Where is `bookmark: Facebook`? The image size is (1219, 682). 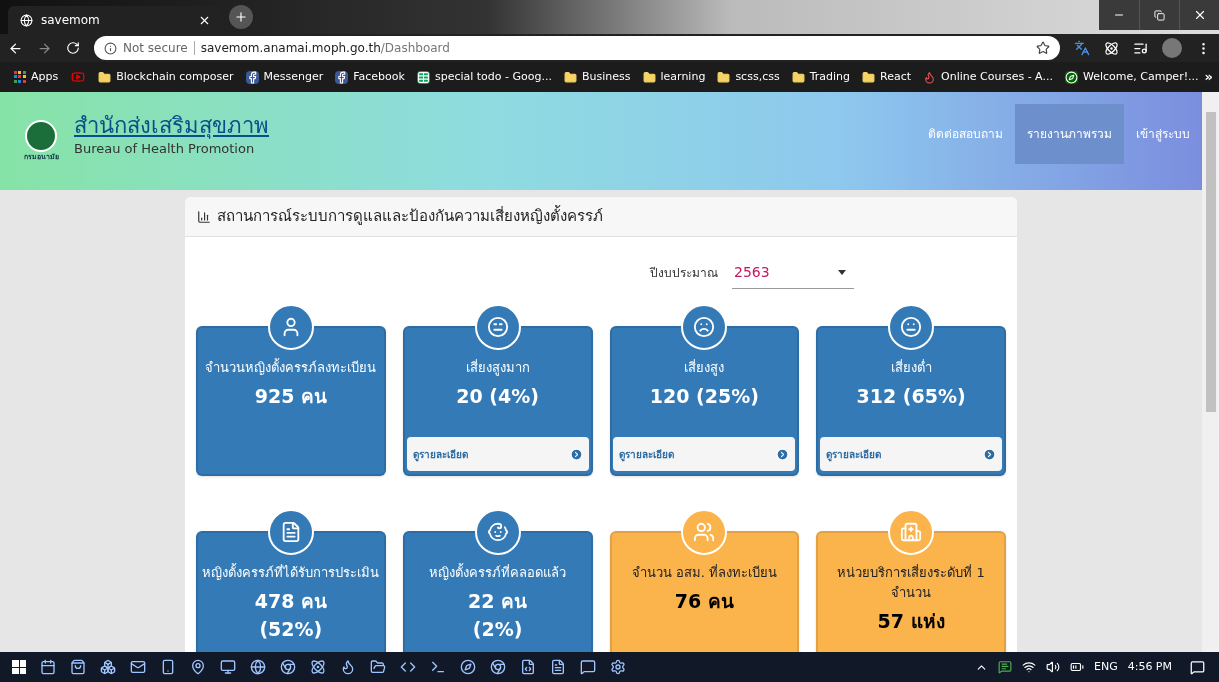 bookmark: Facebook is located at coordinates (370, 77).